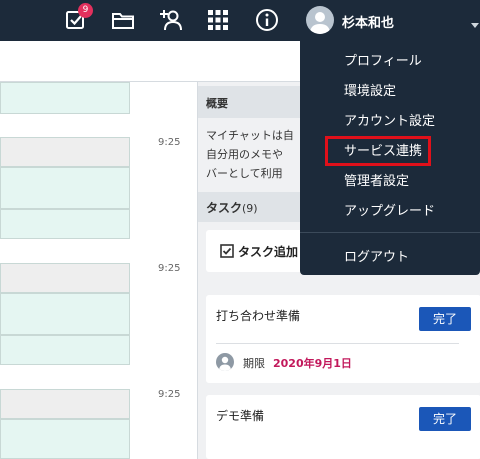  I want to click on checkbox-icon, so click(227, 252).